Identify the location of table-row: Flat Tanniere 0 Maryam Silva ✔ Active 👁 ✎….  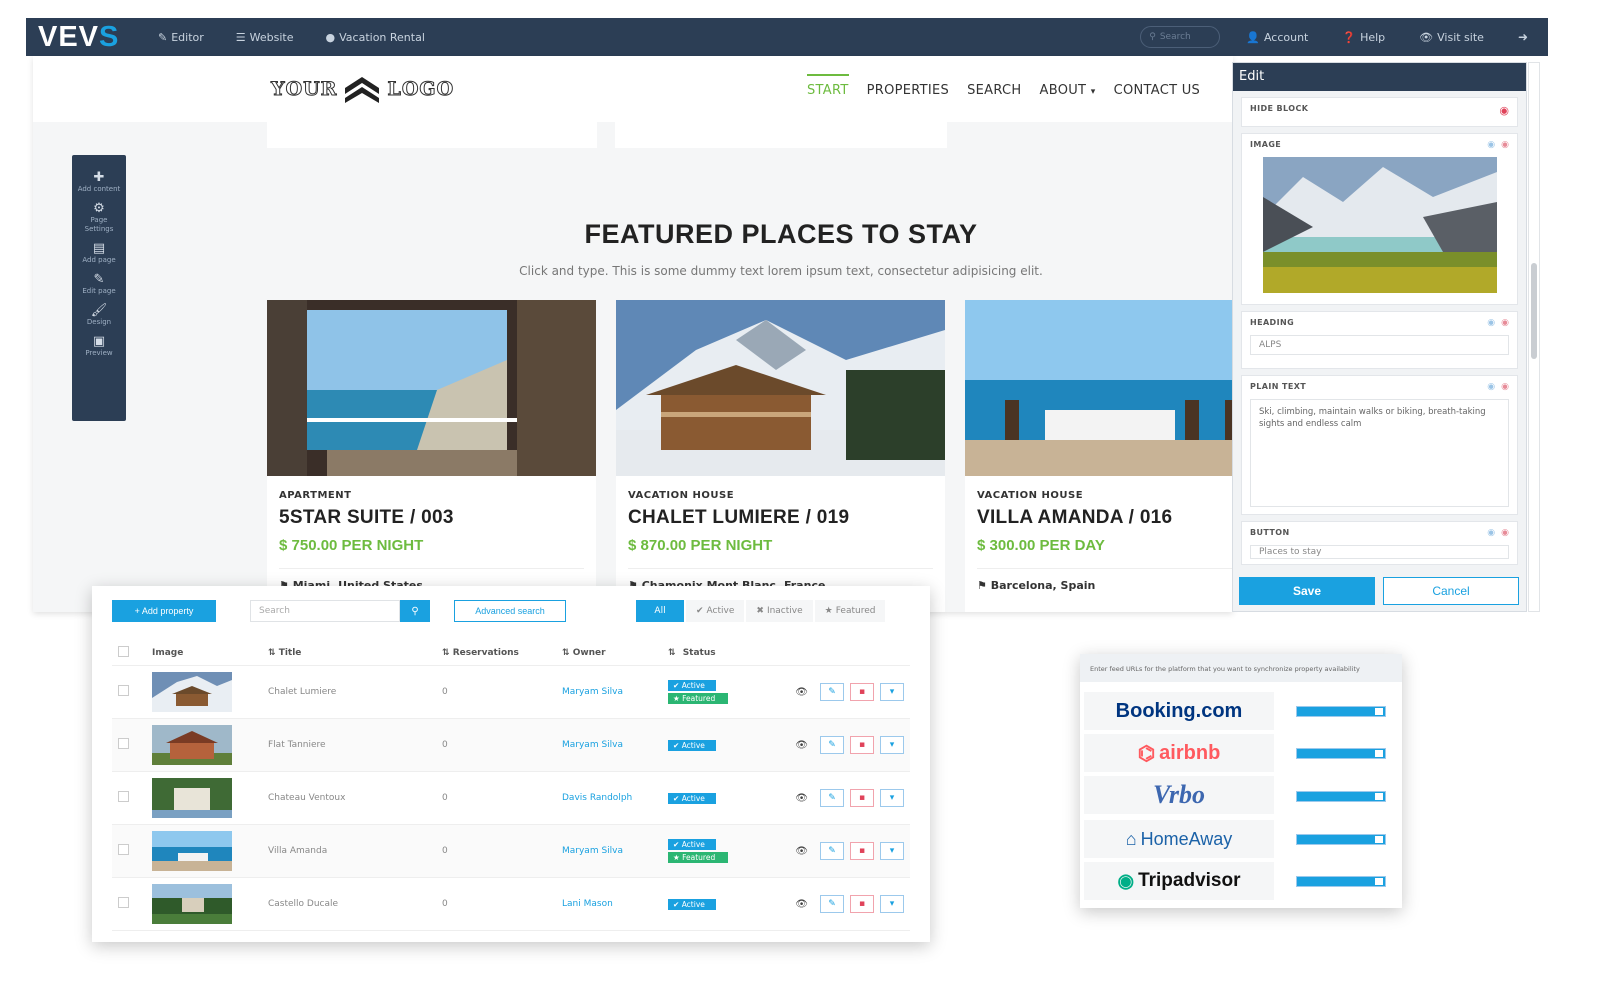
(511, 745).